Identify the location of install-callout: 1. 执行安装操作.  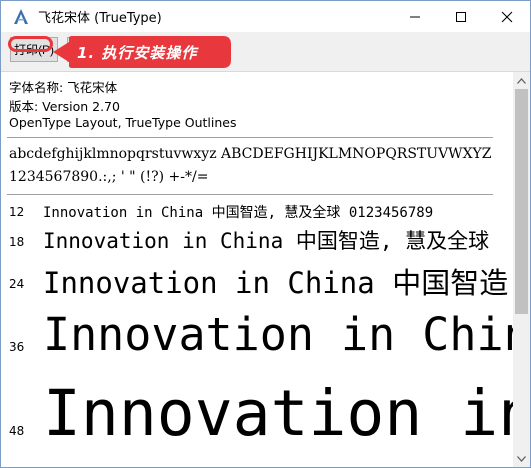
(142, 52).